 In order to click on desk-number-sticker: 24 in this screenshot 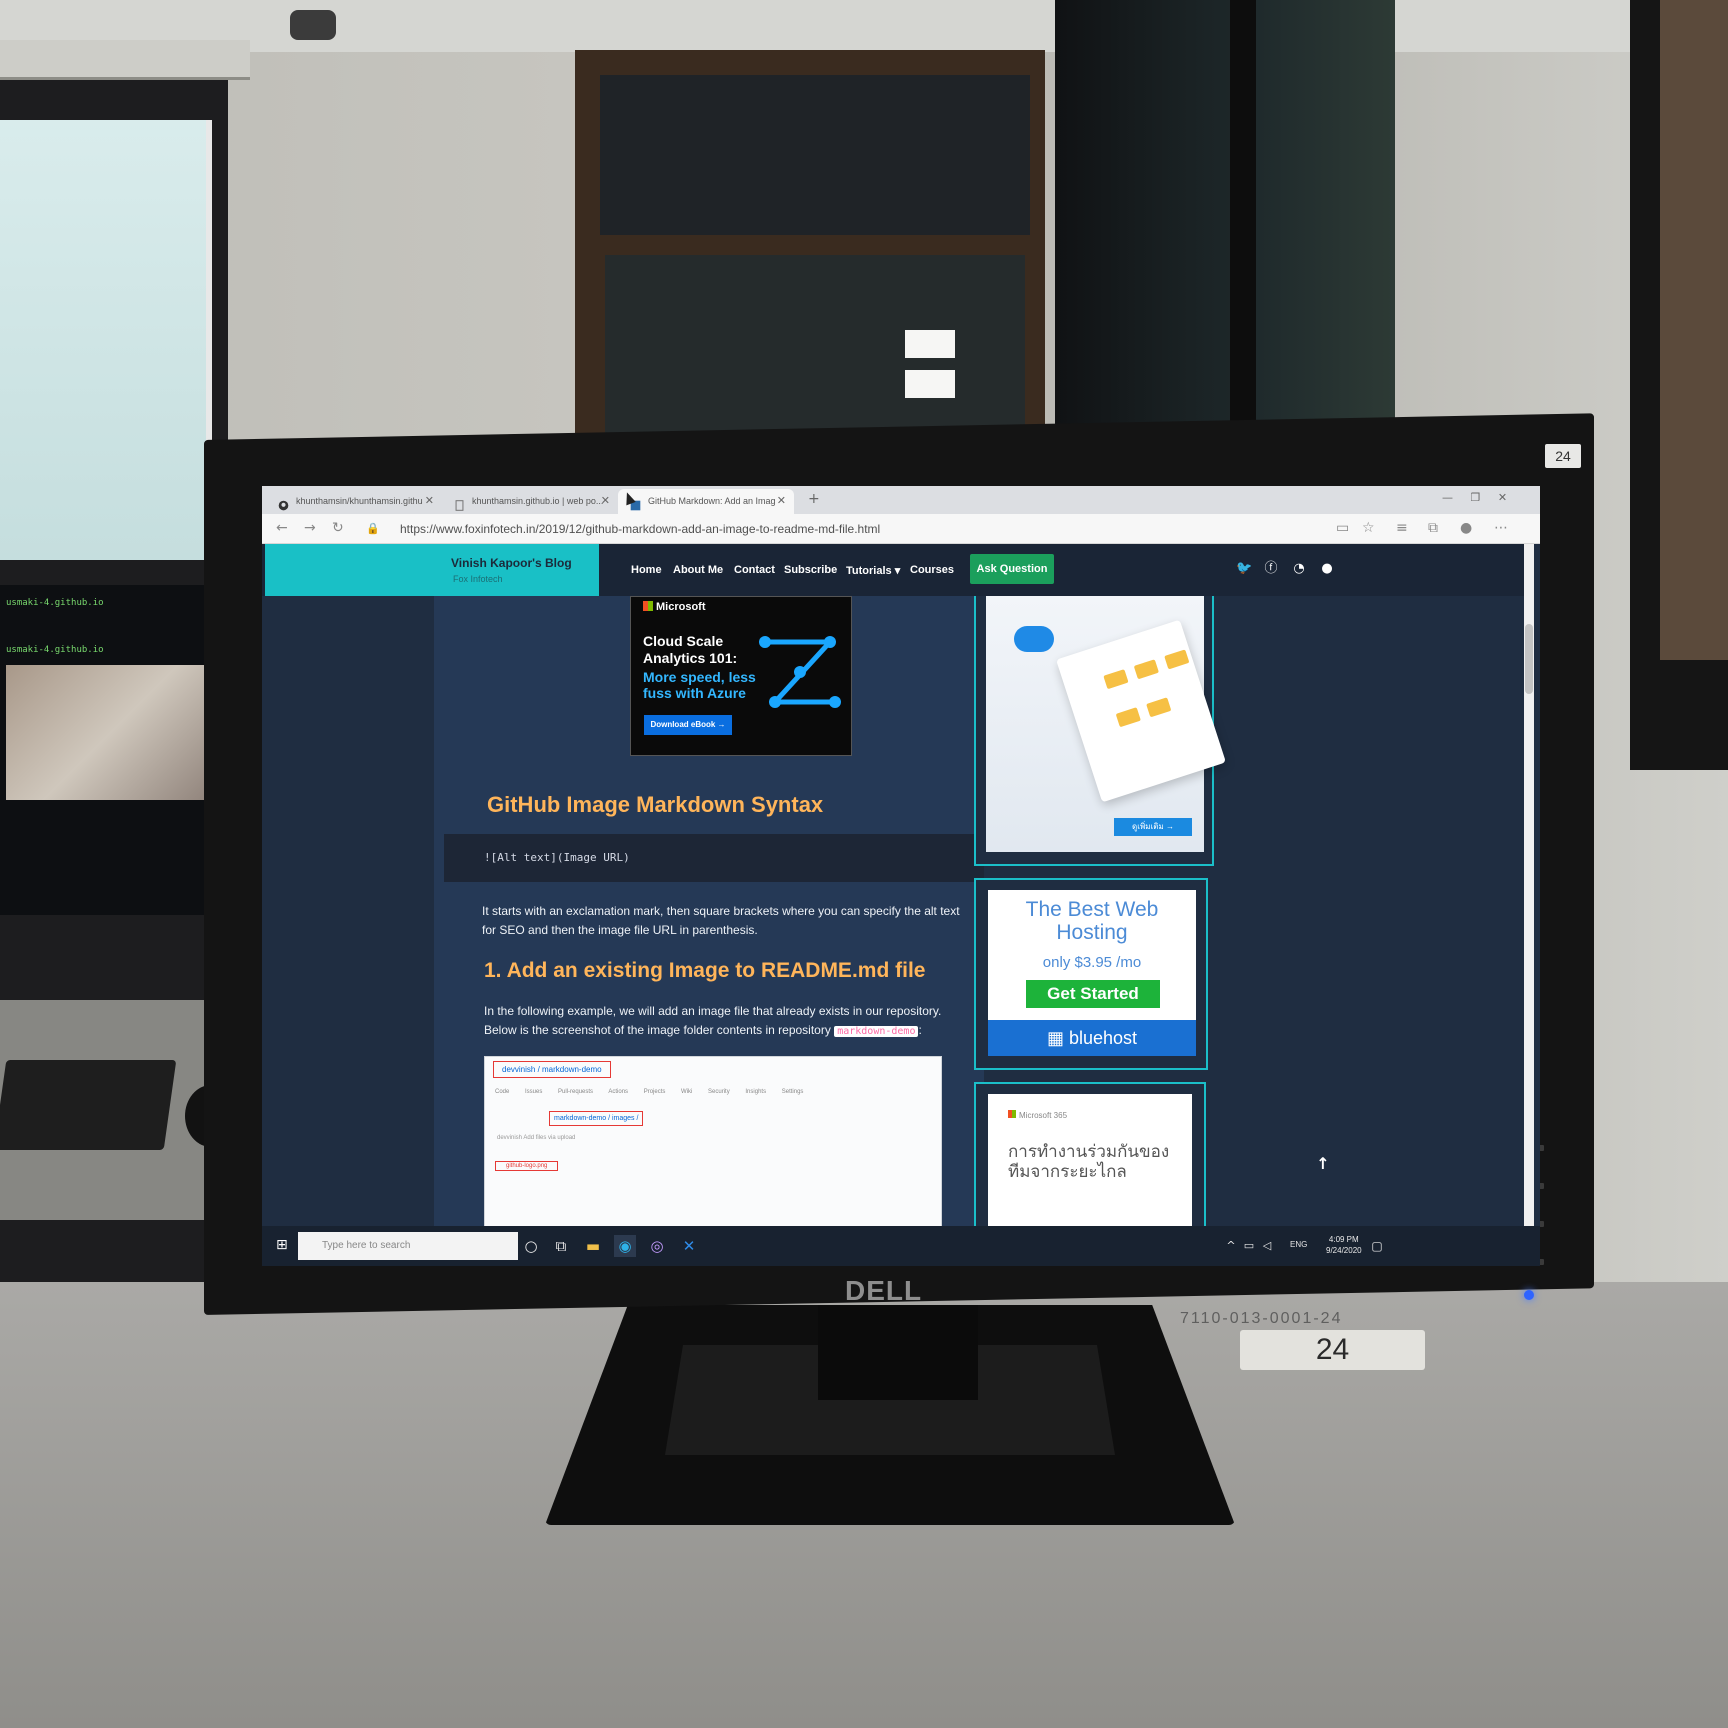, I will do `click(1332, 1350)`.